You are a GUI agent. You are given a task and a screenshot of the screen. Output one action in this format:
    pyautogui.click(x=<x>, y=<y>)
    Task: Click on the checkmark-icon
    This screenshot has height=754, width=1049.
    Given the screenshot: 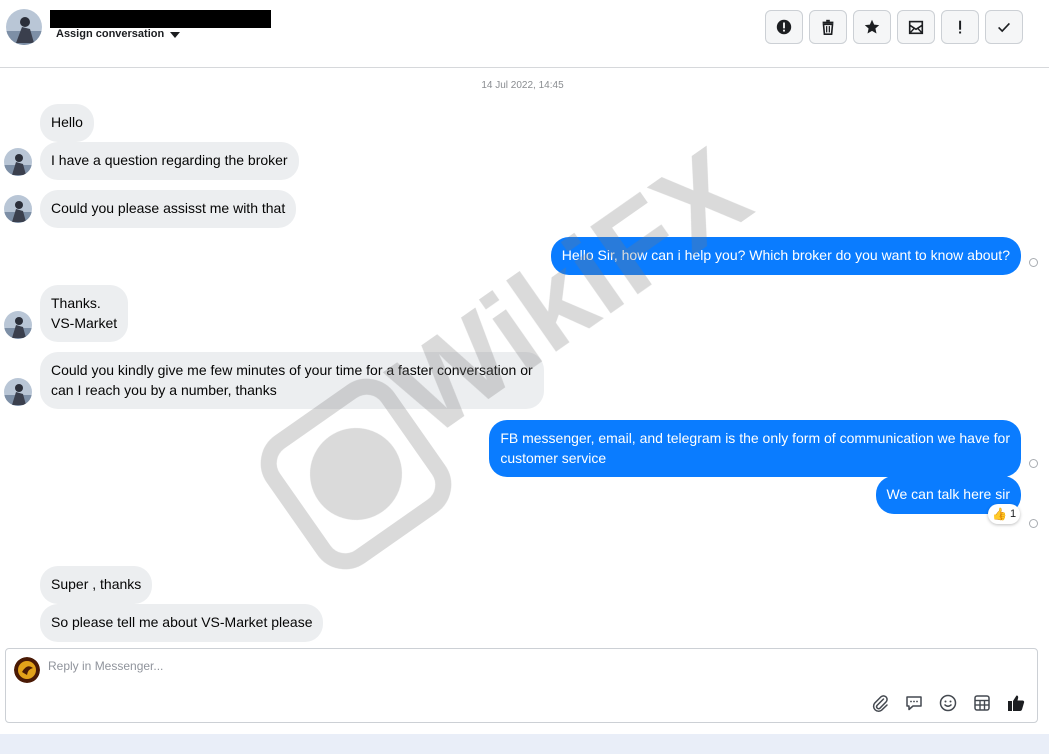 What is the action you would take?
    pyautogui.click(x=1004, y=27)
    